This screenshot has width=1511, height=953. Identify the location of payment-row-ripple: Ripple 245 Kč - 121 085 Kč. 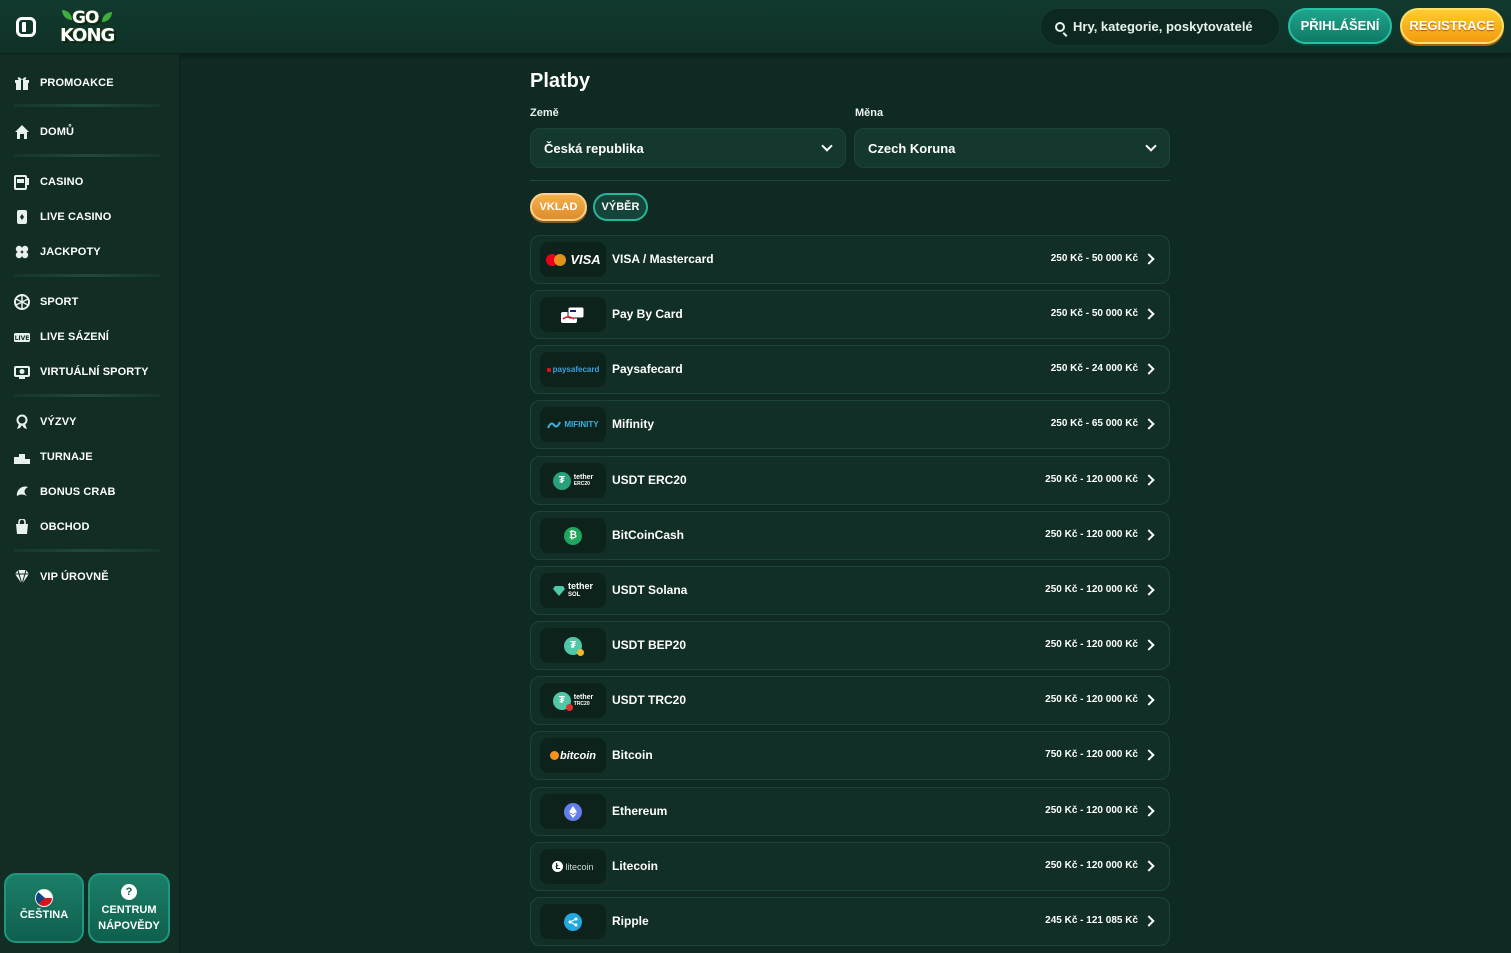
(850, 921).